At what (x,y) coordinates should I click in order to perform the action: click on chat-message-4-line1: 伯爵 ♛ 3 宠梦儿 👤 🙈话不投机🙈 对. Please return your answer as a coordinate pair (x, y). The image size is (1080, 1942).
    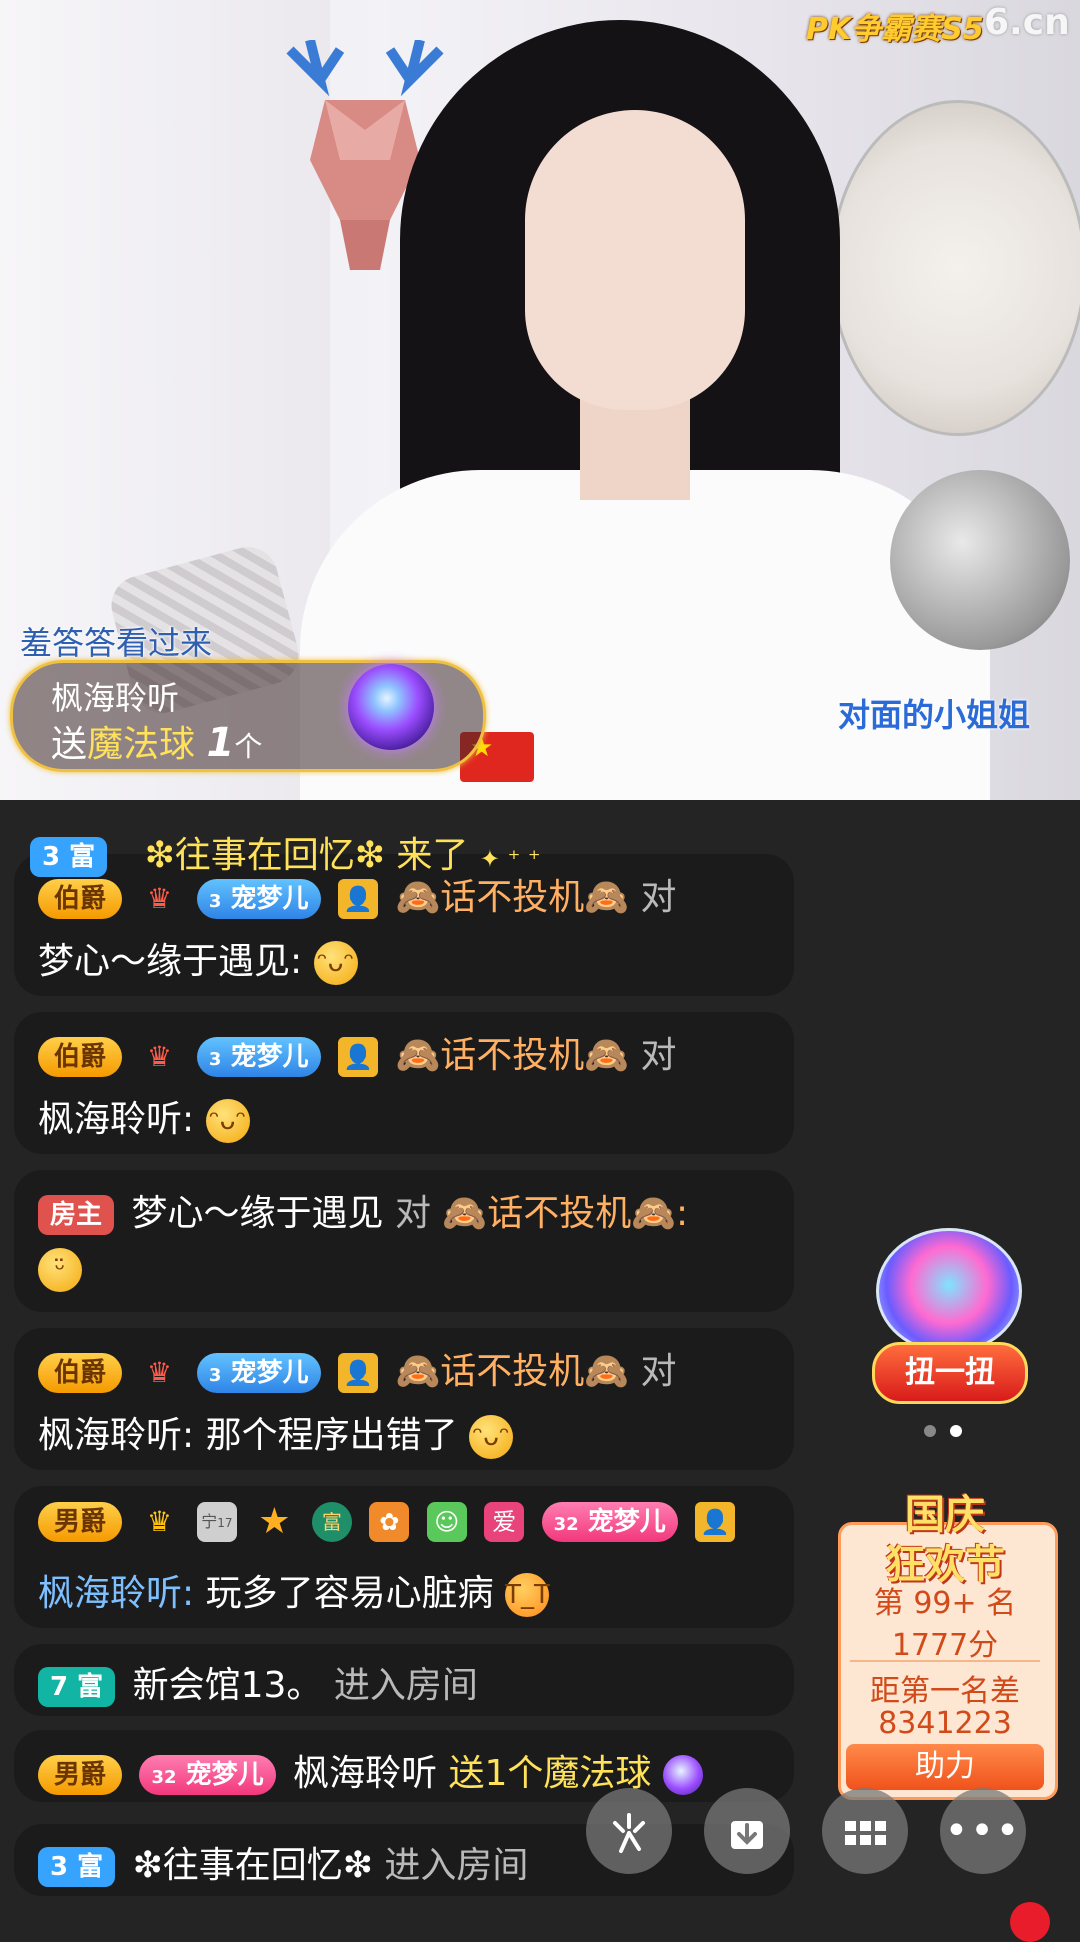
    Looking at the image, I should click on (357, 1368).